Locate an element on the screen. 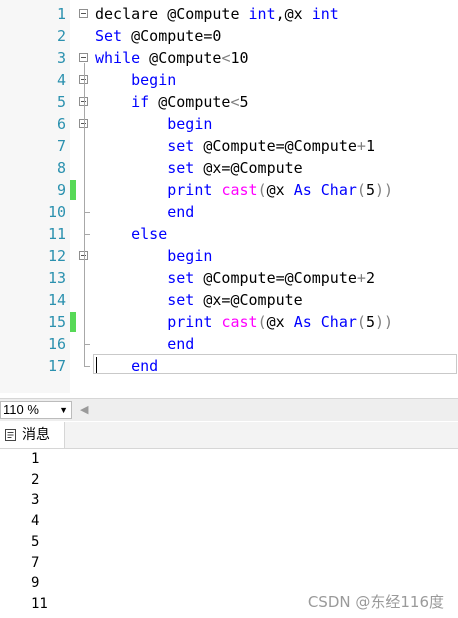 This screenshot has width=458, height=618. code-line: set @Compute=@Compute+1 is located at coordinates (276, 146).